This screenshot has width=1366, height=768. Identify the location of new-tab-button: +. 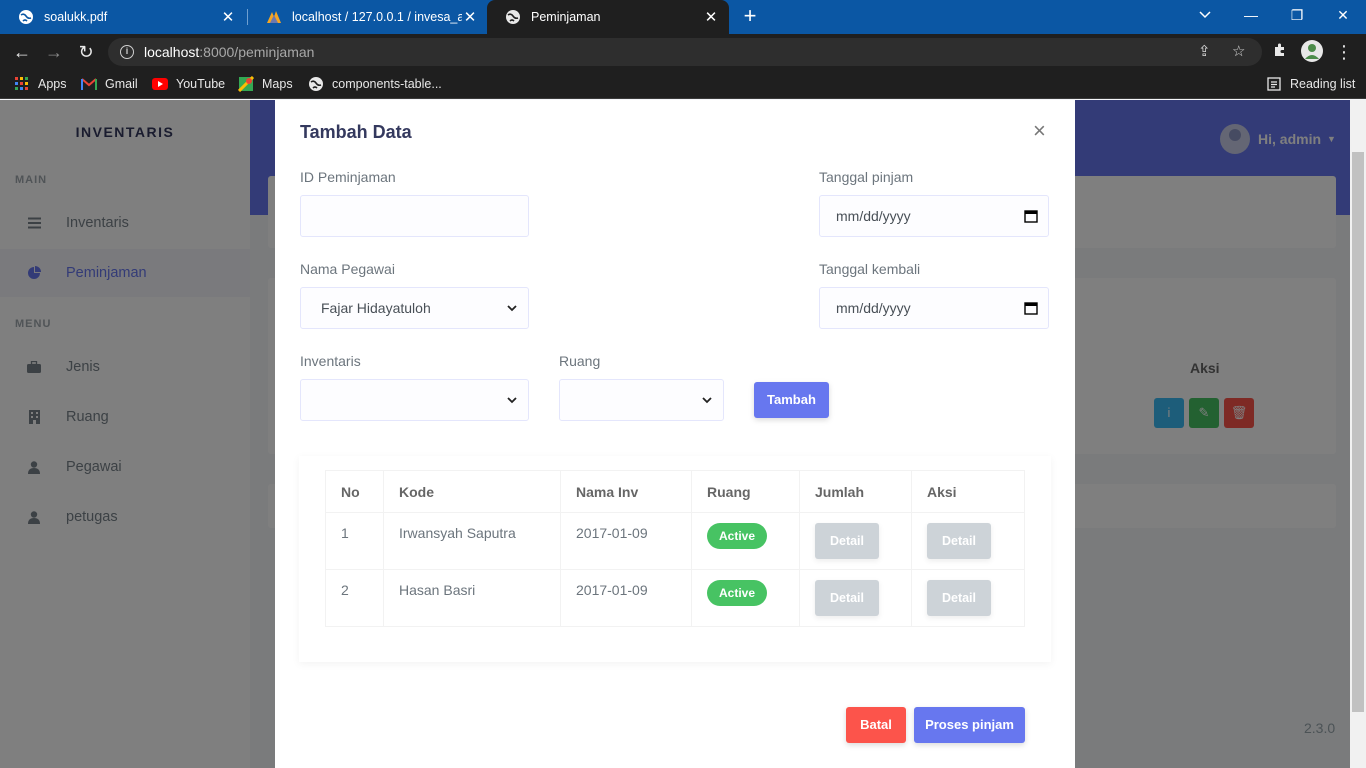
(750, 17).